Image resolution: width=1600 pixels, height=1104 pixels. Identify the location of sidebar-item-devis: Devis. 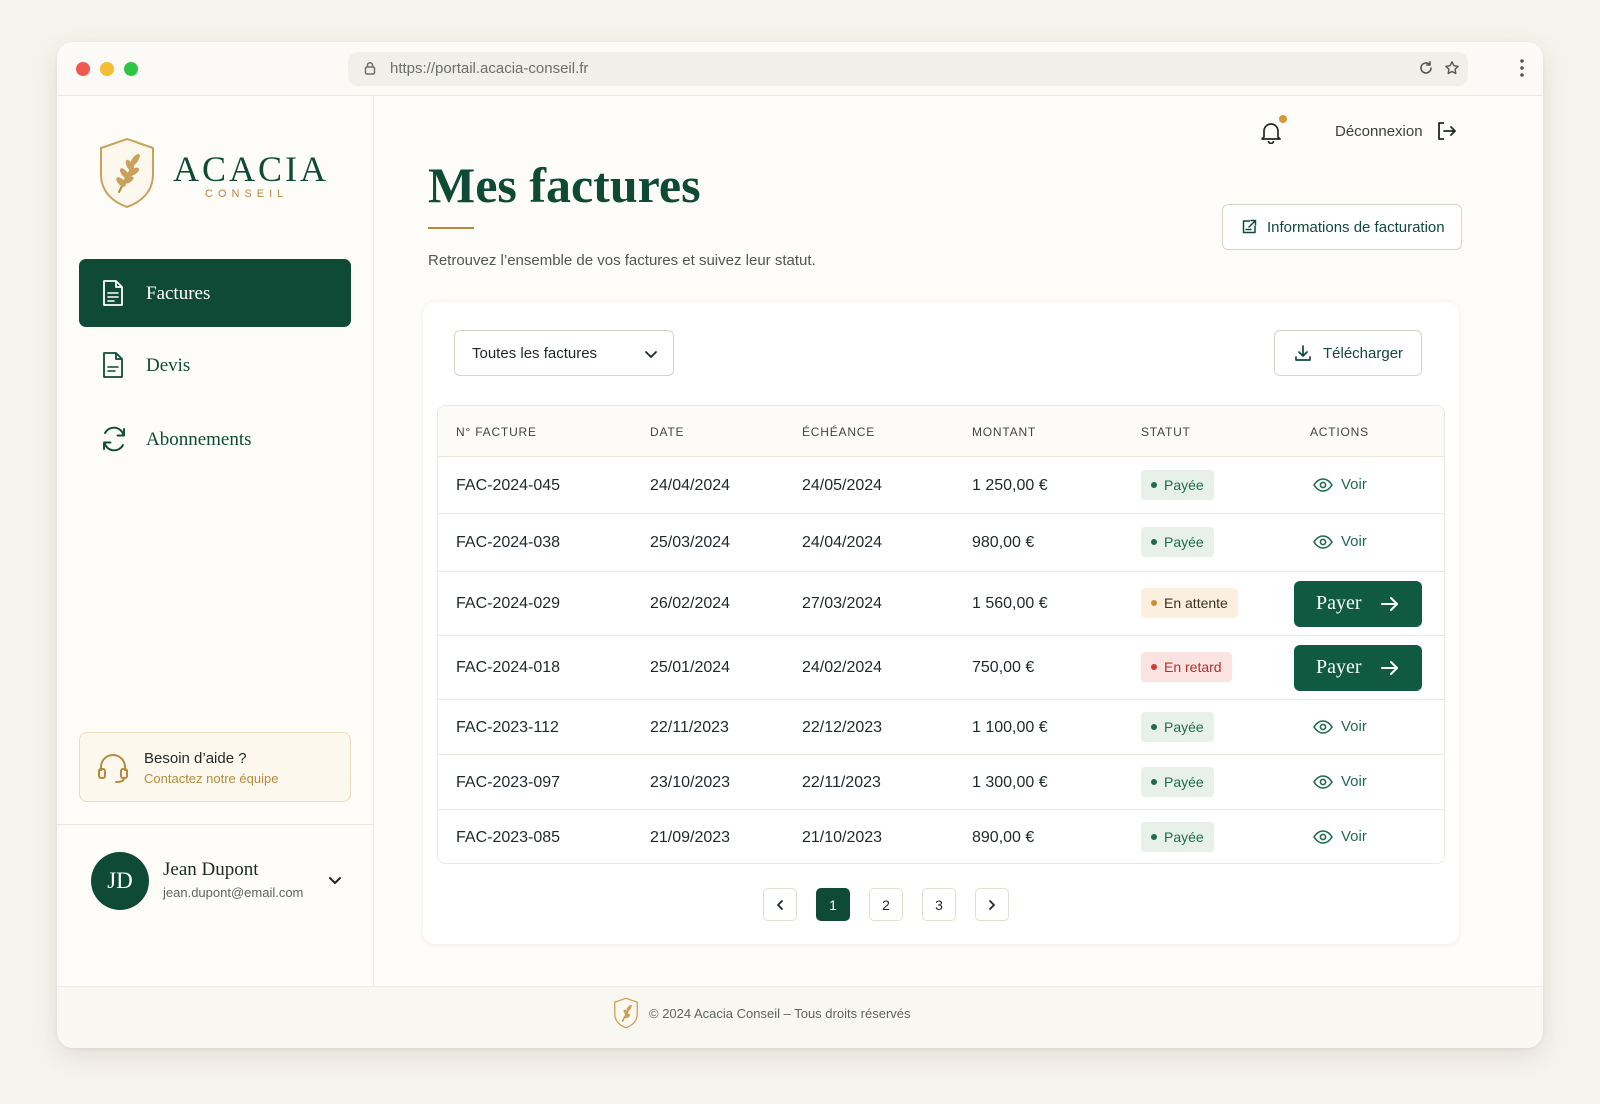
(215, 365).